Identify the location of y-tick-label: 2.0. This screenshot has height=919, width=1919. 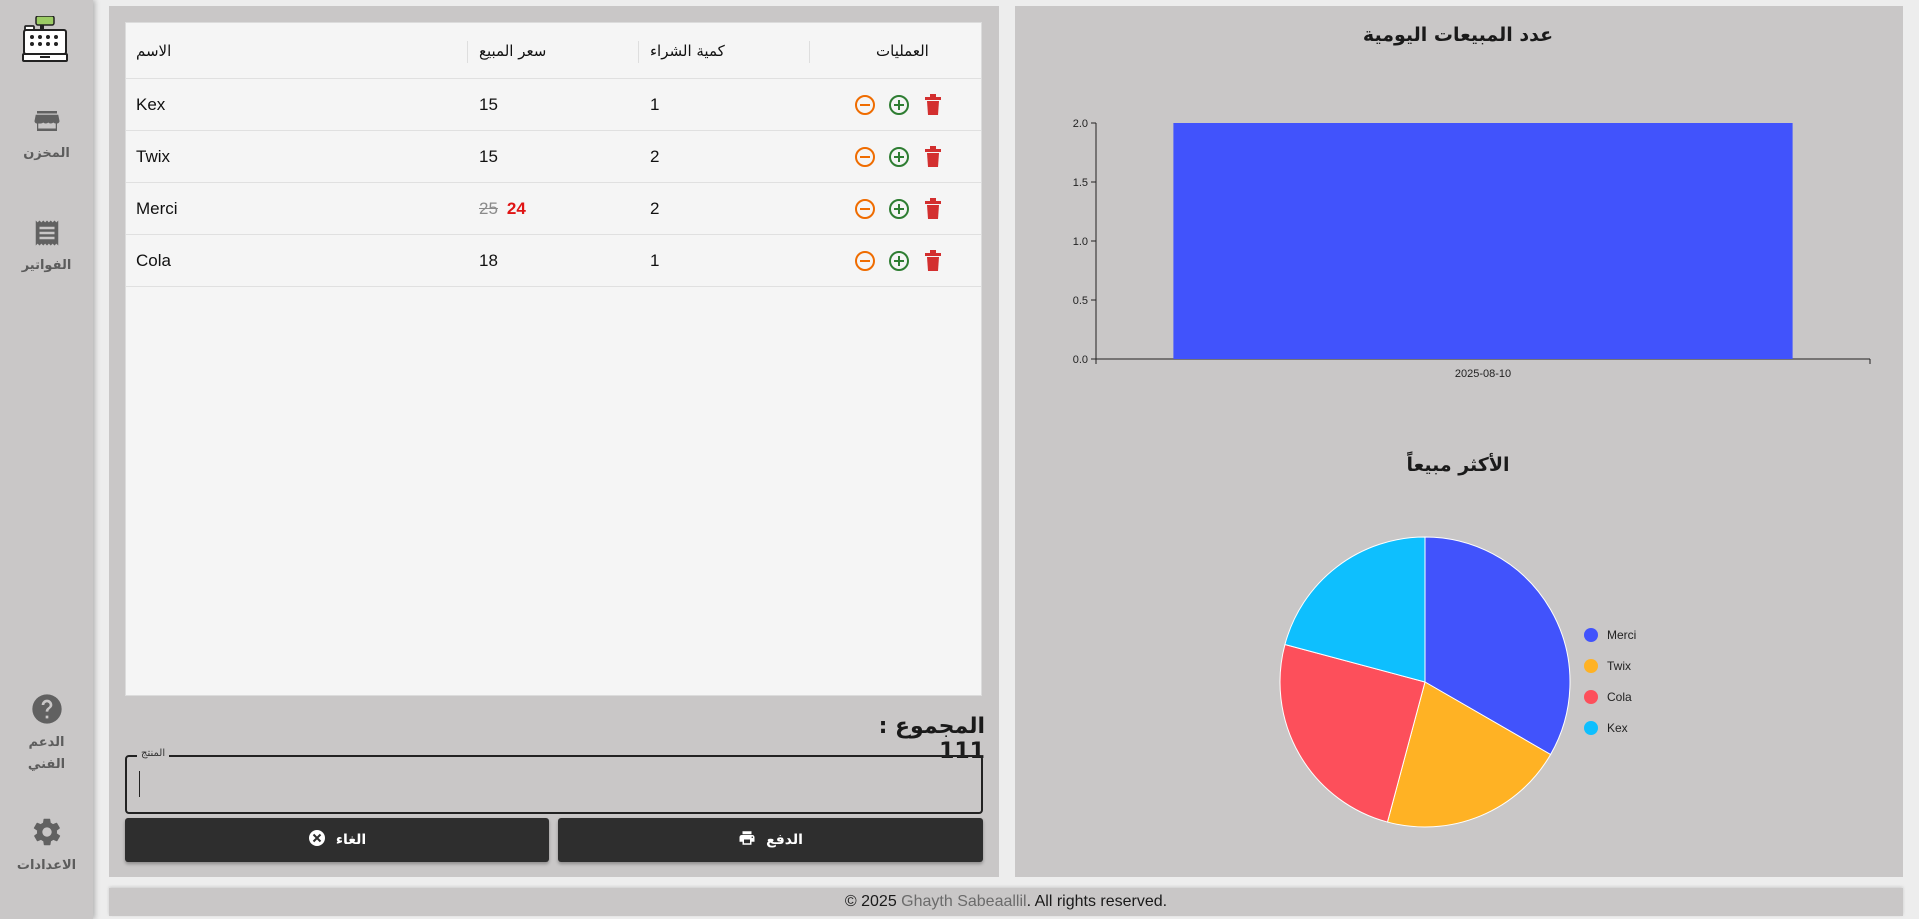
(1080, 124).